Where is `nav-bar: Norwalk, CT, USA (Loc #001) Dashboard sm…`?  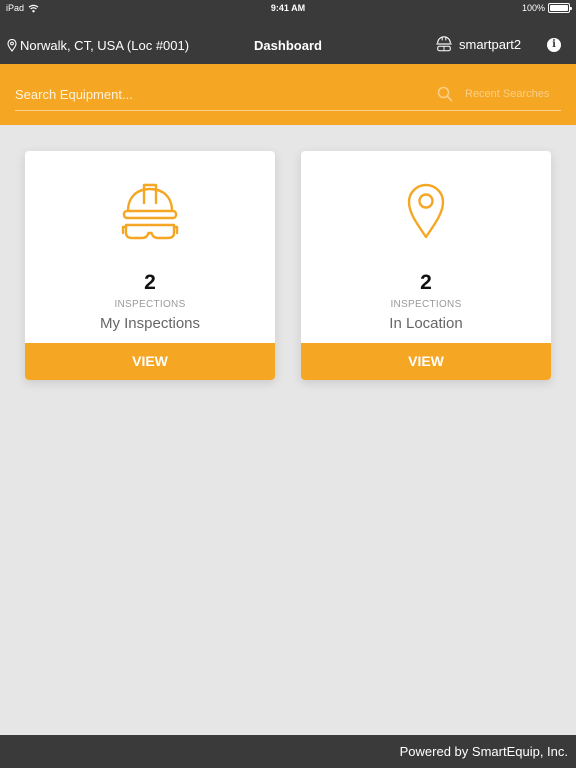
nav-bar: Norwalk, CT, USA (Loc #001) Dashboard sm… is located at coordinates (288, 41).